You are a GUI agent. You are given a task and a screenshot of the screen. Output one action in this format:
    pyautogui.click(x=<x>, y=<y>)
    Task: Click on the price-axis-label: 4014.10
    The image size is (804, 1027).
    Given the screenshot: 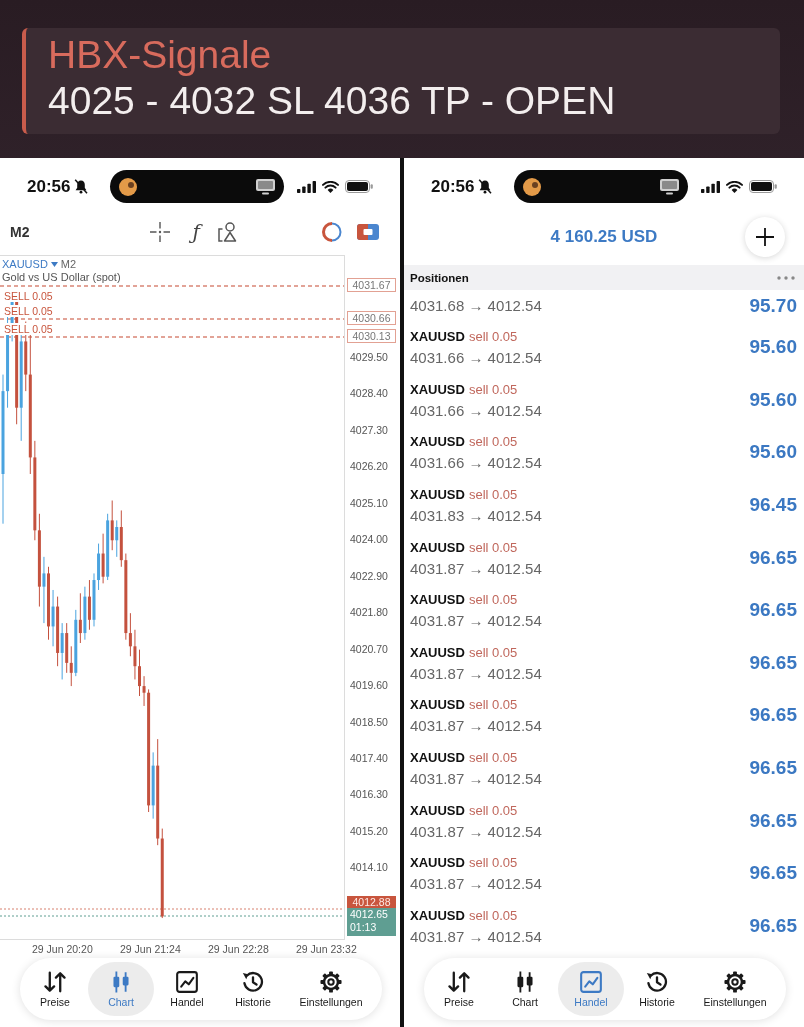 What is the action you would take?
    pyautogui.click(x=369, y=867)
    